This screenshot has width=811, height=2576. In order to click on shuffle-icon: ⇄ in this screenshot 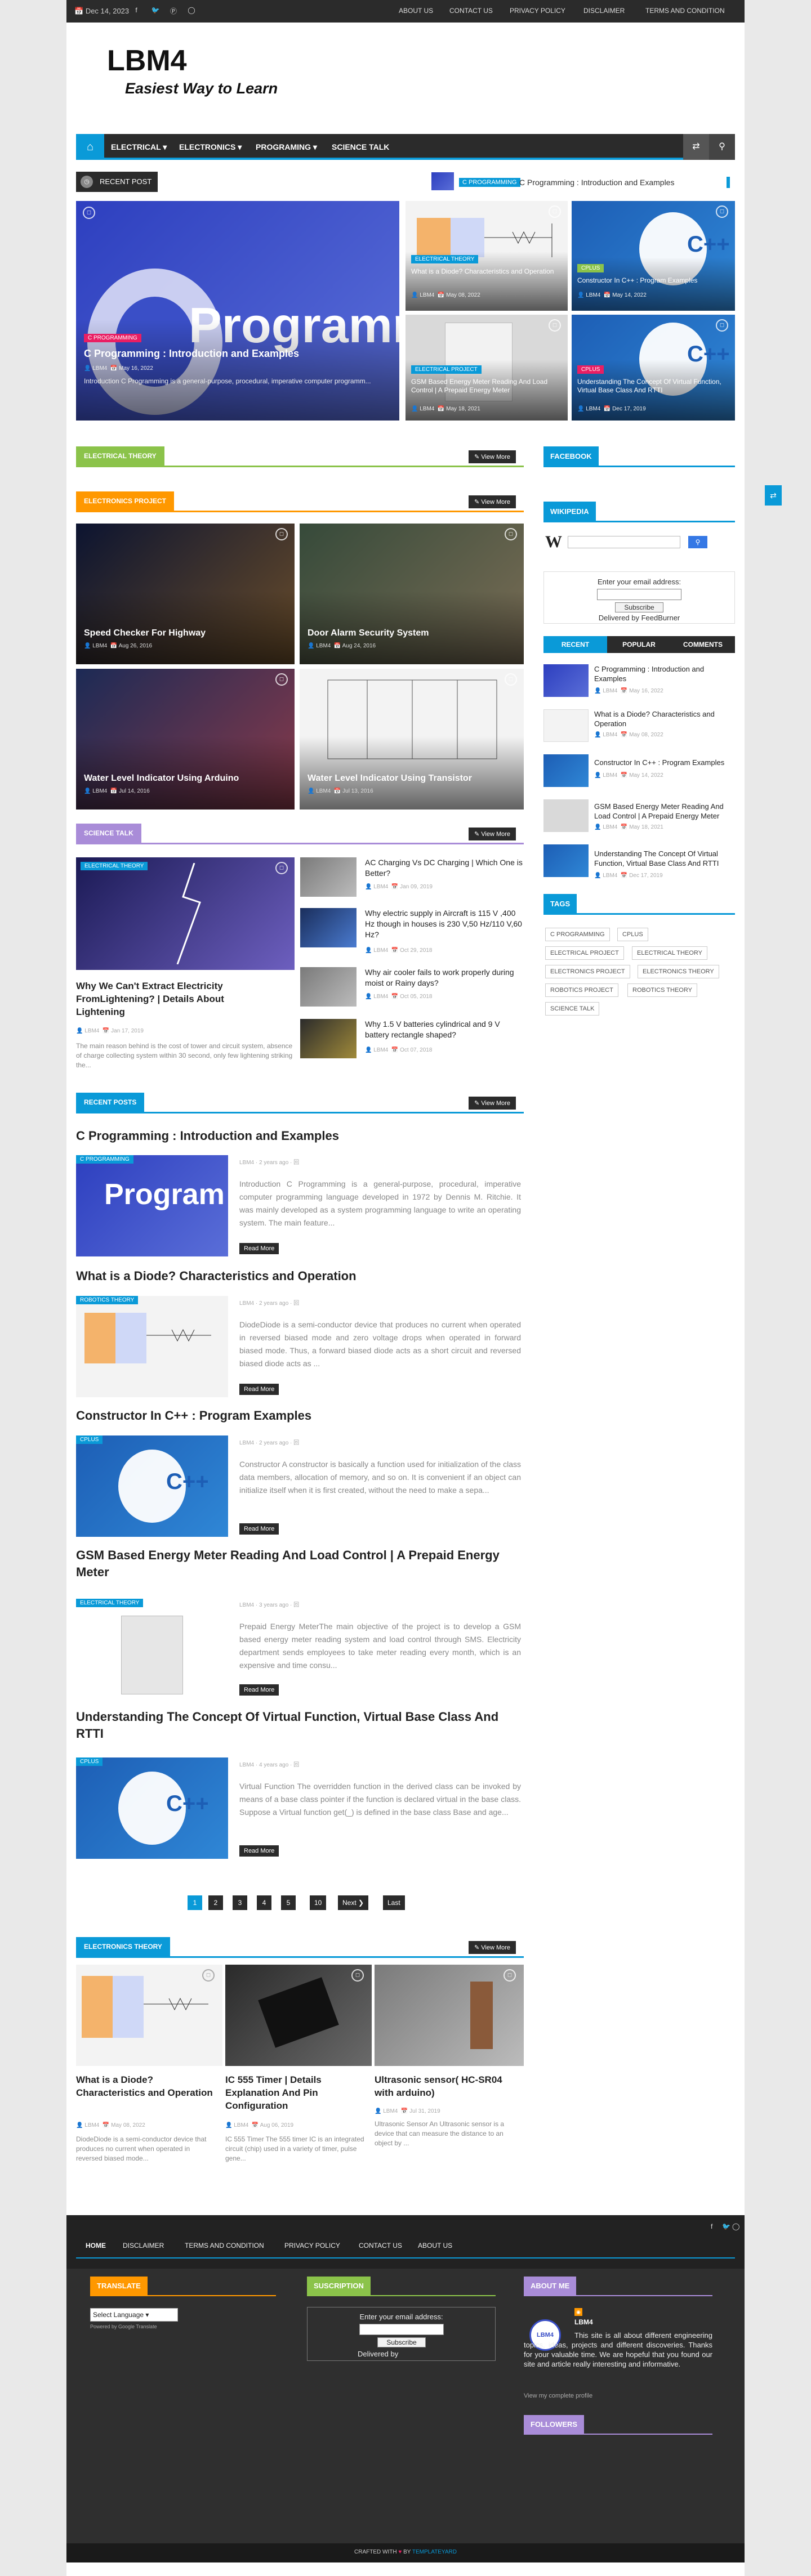, I will do `click(696, 147)`.